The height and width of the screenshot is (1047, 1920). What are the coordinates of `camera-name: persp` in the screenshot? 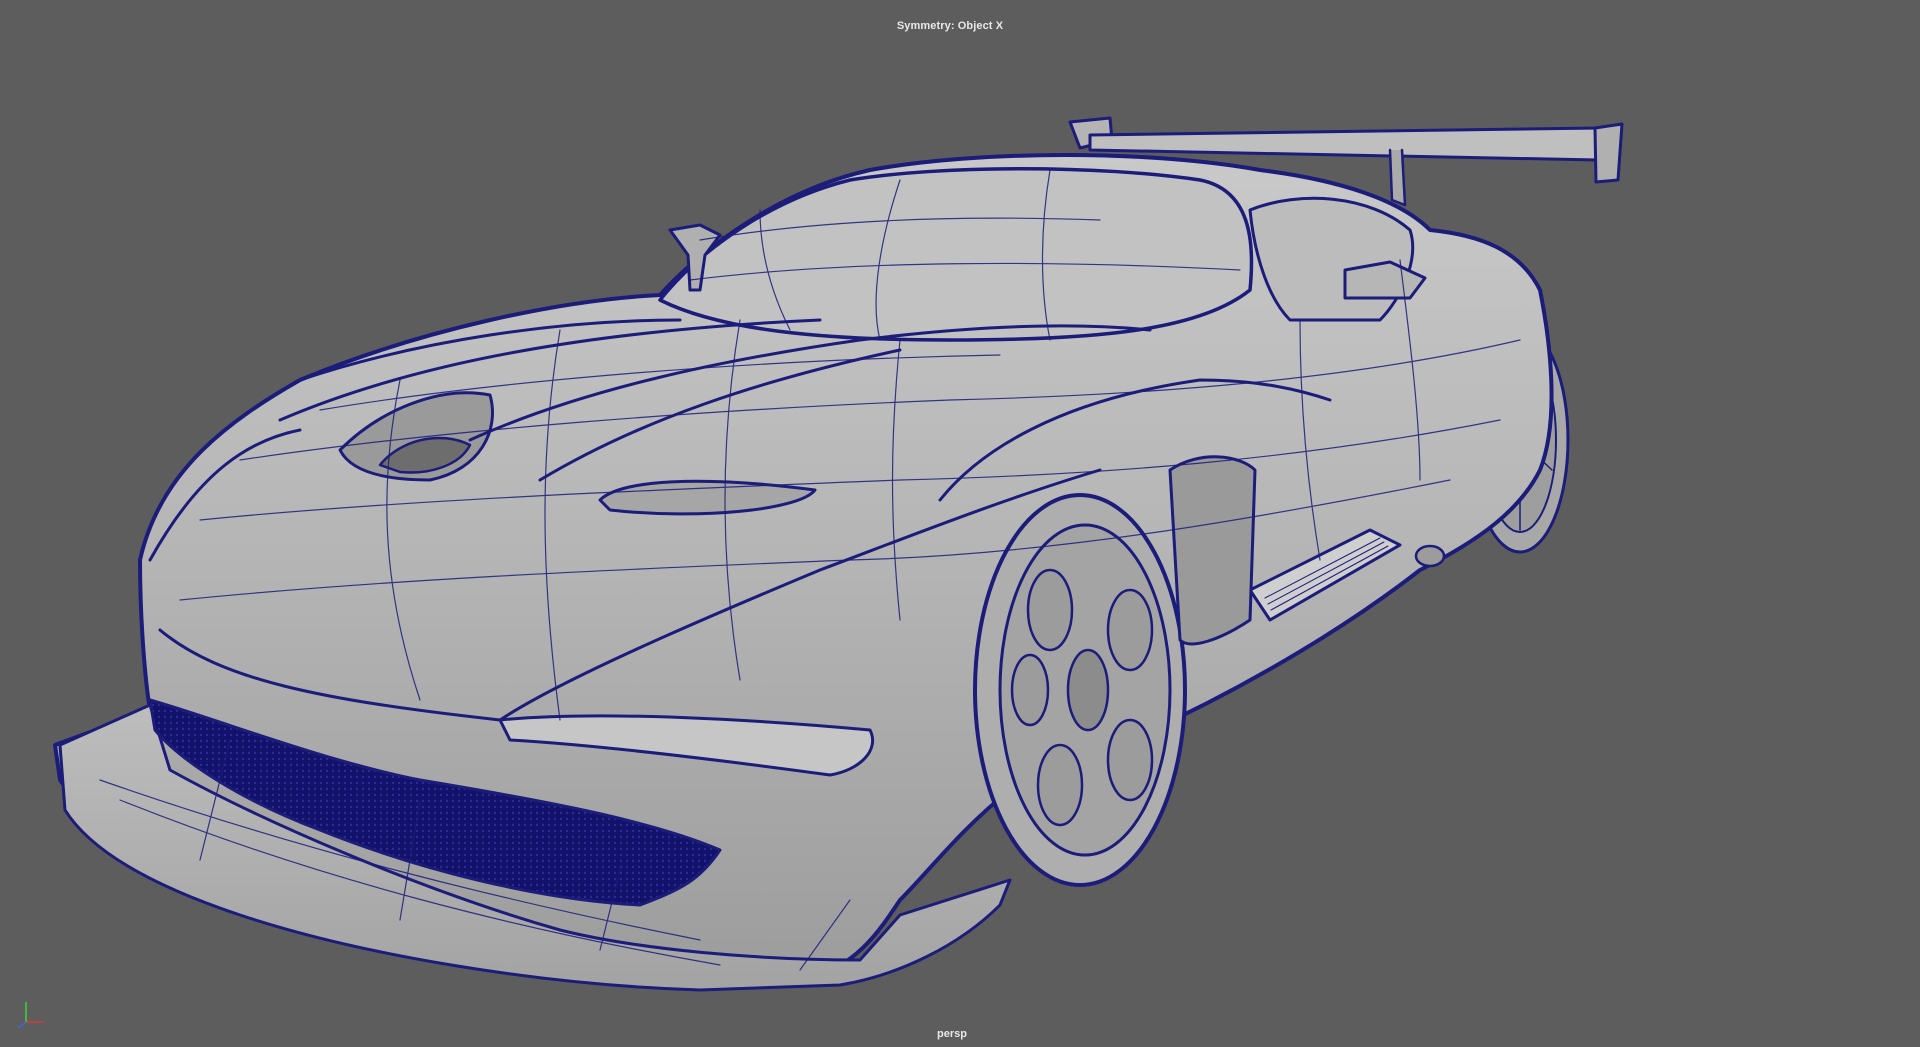 It's located at (952, 1034).